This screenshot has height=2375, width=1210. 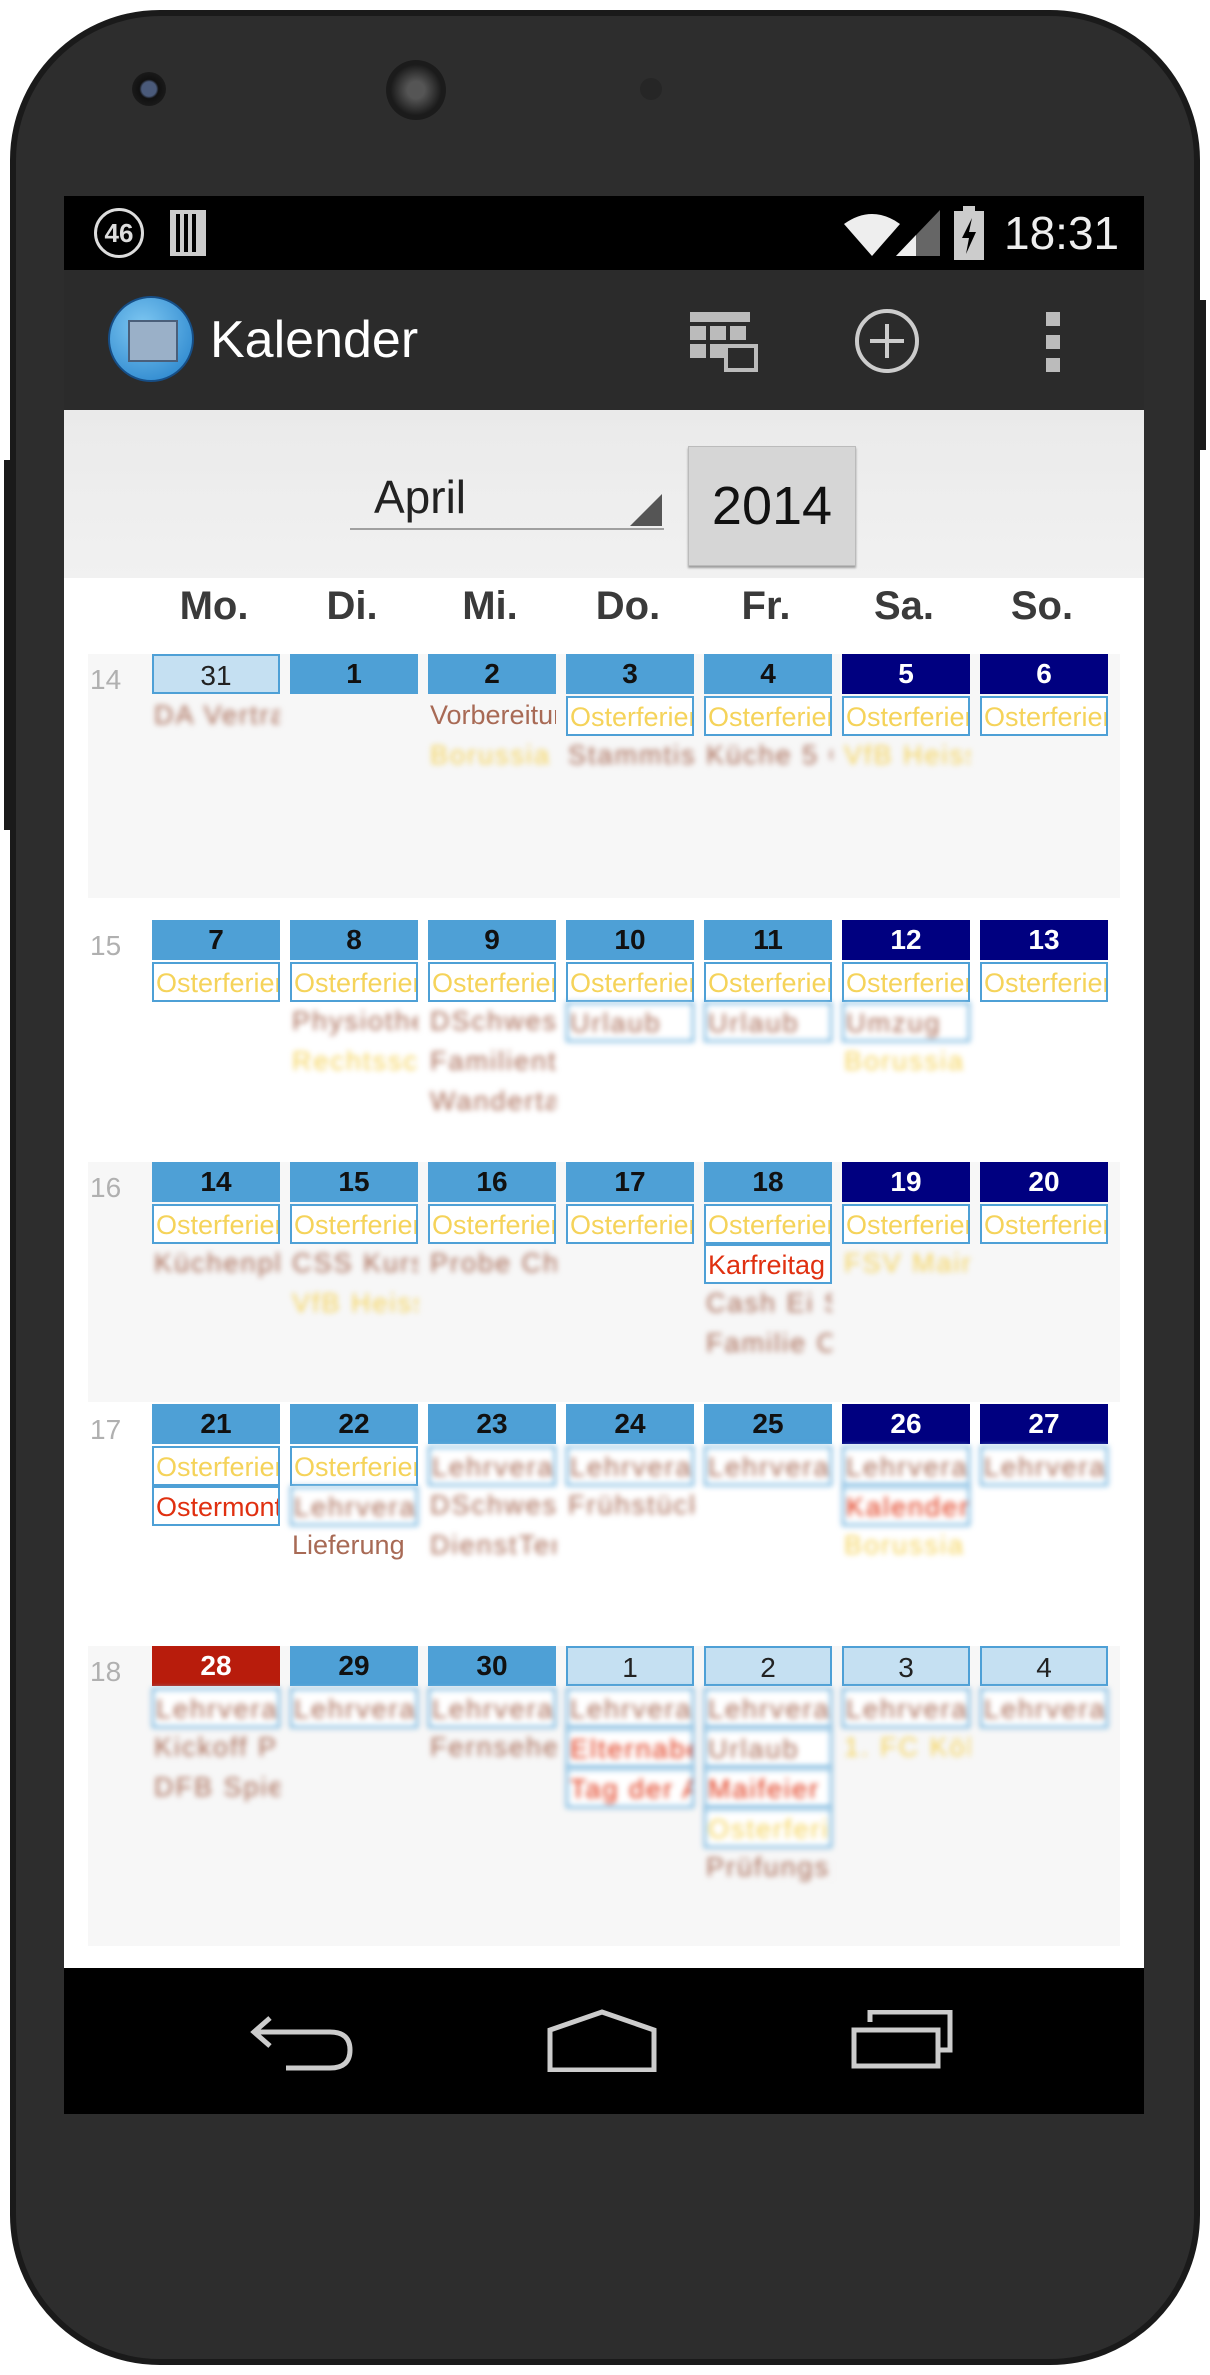 I want to click on day-cell: 31, so click(x=216, y=674).